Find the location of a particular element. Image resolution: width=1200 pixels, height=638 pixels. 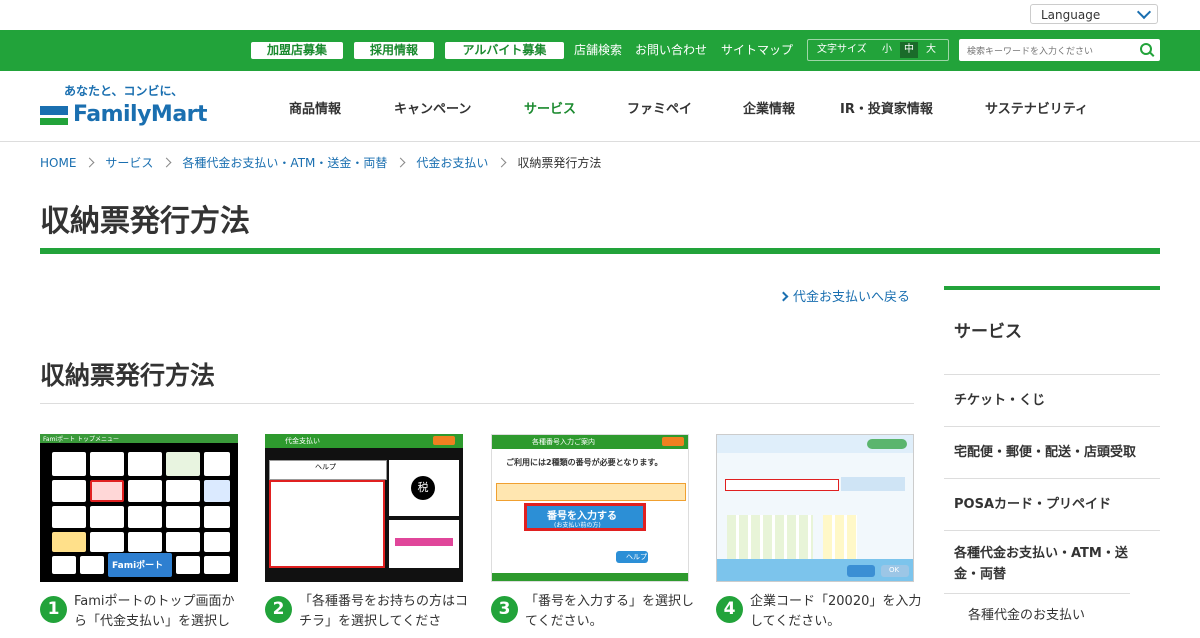

step-2: 代金支払い ヘルプ 税 2 「各種番号をお持ちの方はコチラ」を選択してくださ is located at coordinates (366, 531).